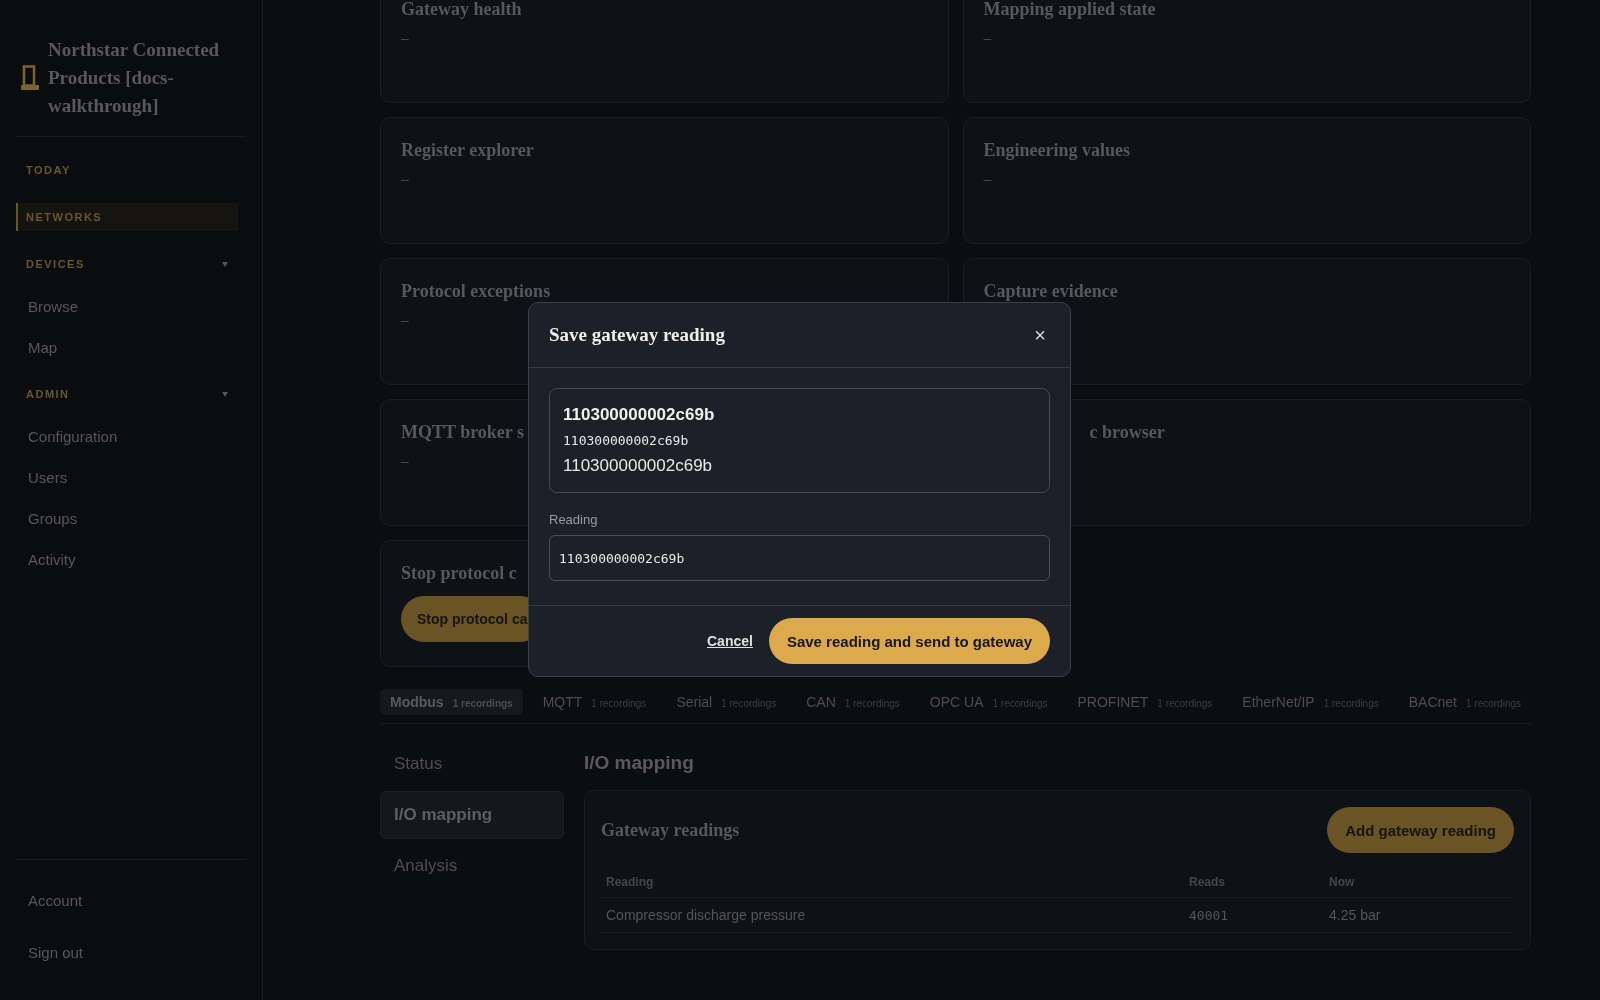 The width and height of the screenshot is (1600, 1000). Describe the element at coordinates (706, 915) in the screenshot. I see `table-cell-text: Compressor discharge pressure` at that location.